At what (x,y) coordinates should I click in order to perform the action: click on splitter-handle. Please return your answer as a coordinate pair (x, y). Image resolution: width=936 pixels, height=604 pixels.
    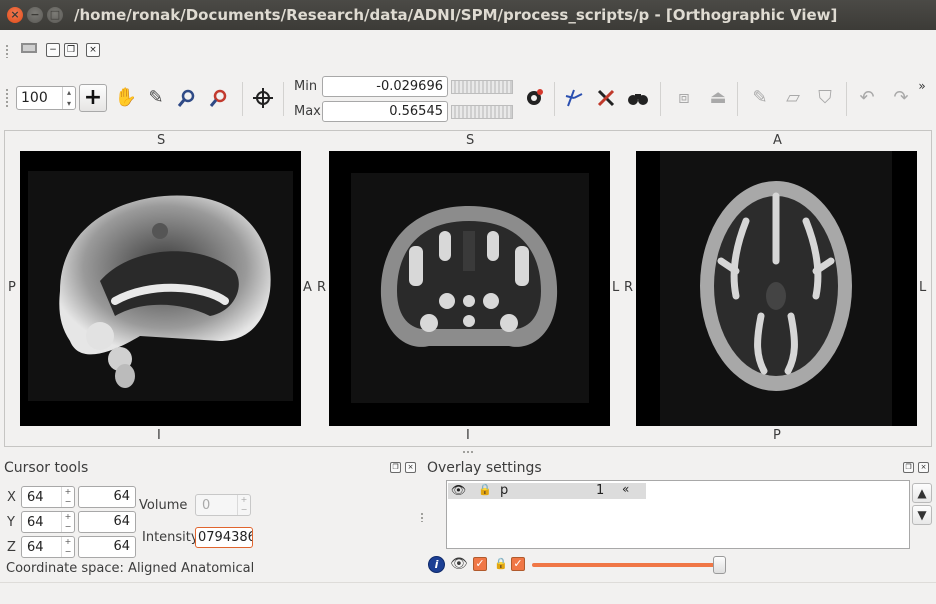
    Looking at the image, I should click on (468, 452).